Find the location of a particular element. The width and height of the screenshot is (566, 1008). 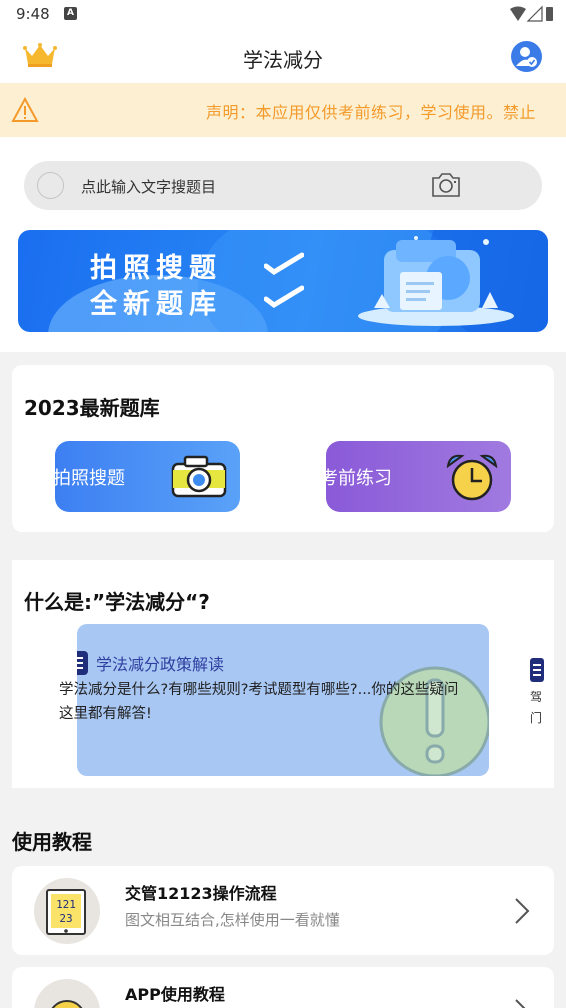

svg-text: 121 is located at coordinates (66, 904).